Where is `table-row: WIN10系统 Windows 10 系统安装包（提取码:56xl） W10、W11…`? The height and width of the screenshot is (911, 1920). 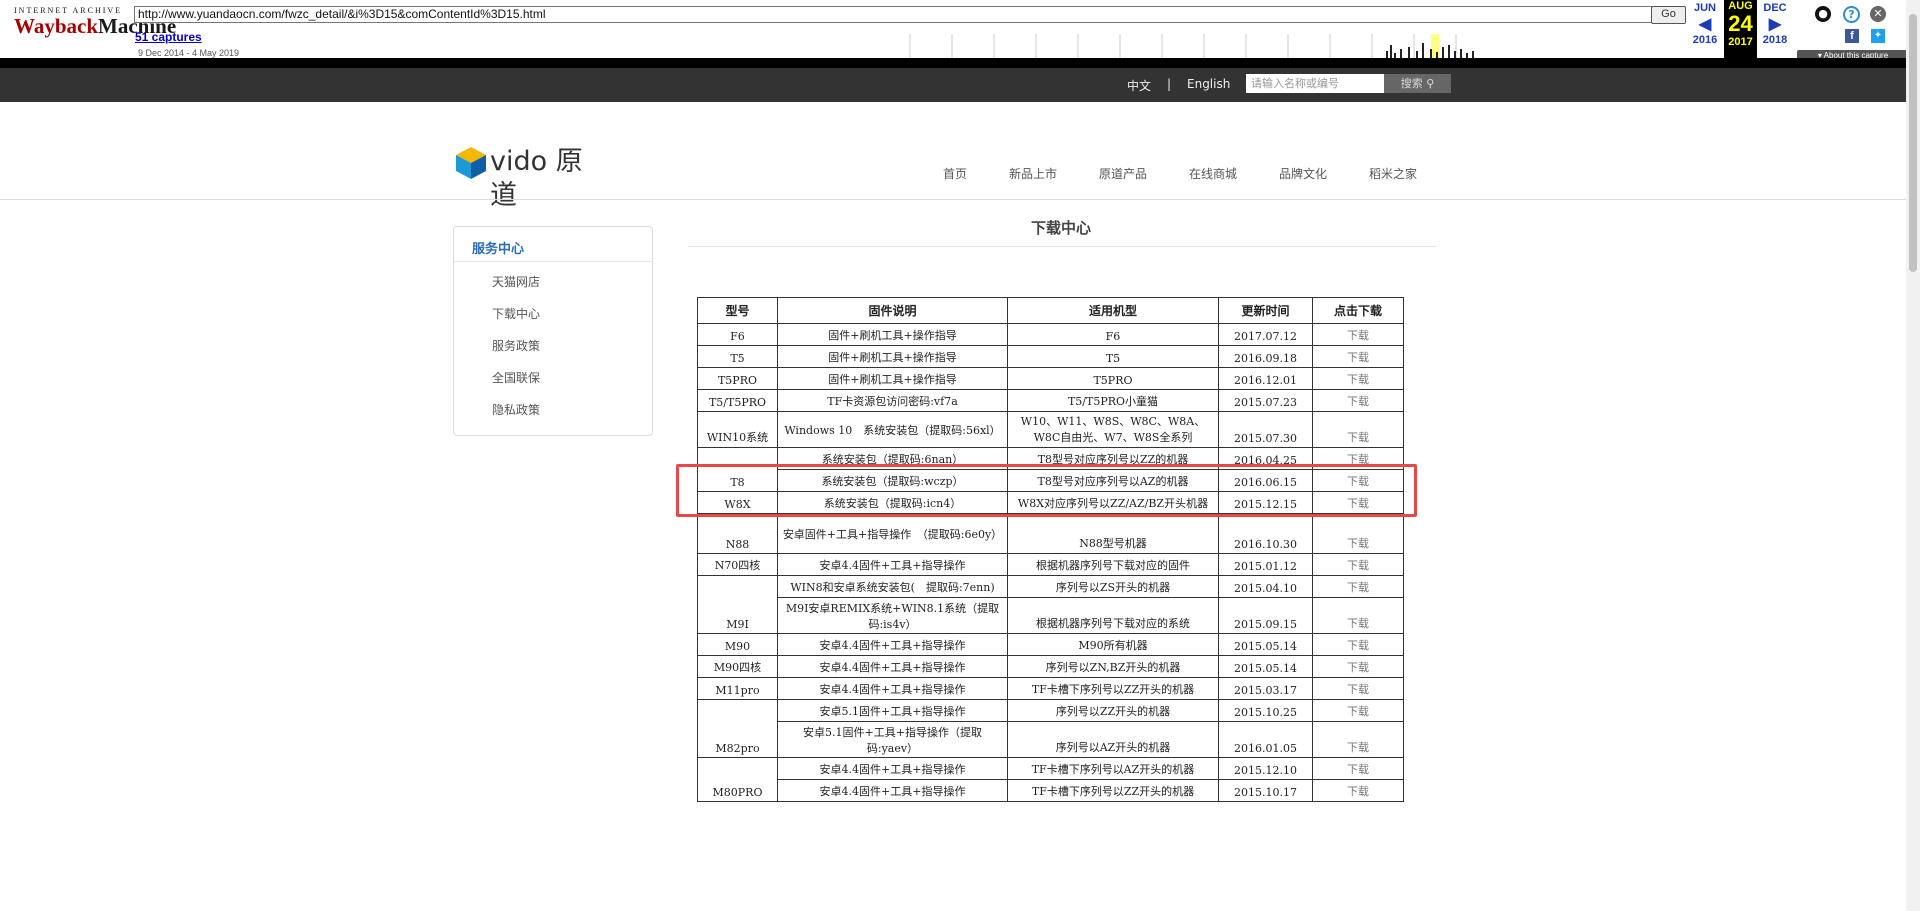
table-row: WIN10系统 Windows 10 系统安装包（提取码:56xl） W10、W11… is located at coordinates (1050, 429).